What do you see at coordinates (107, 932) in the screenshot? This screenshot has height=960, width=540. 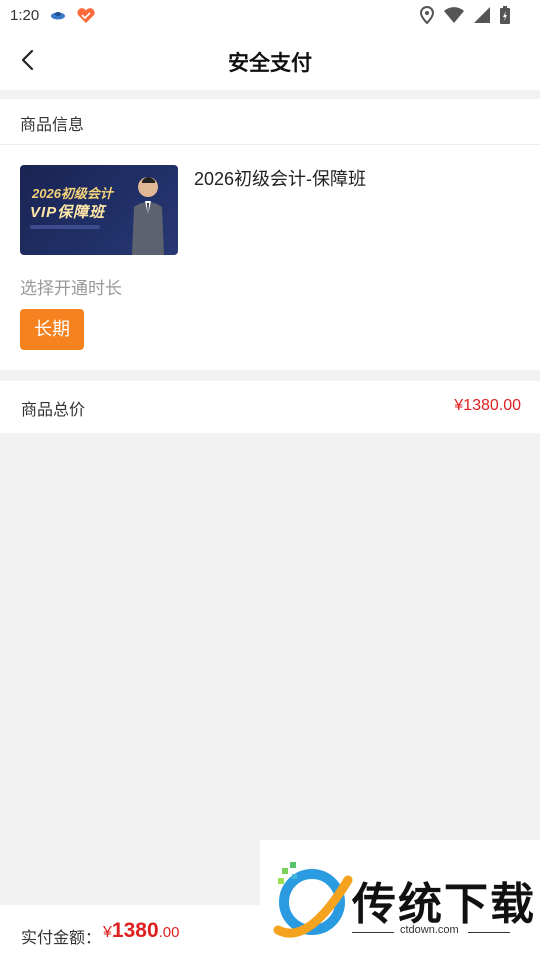 I see `pay-currency-symbol: ¥` at bounding box center [107, 932].